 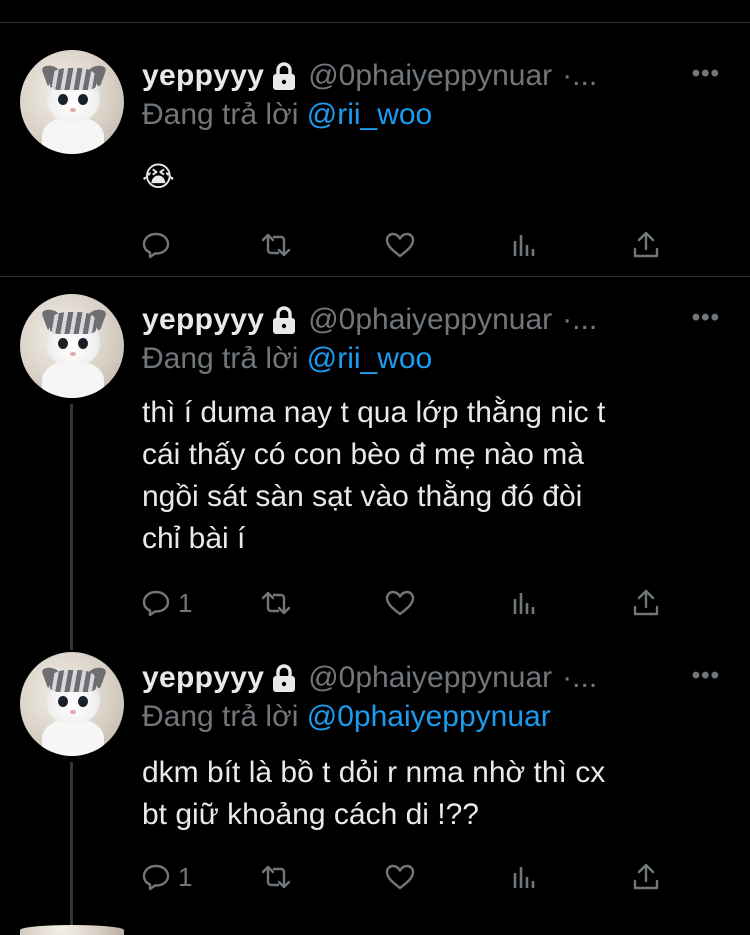 What do you see at coordinates (375, 22) in the screenshot?
I see `top-divider` at bounding box center [375, 22].